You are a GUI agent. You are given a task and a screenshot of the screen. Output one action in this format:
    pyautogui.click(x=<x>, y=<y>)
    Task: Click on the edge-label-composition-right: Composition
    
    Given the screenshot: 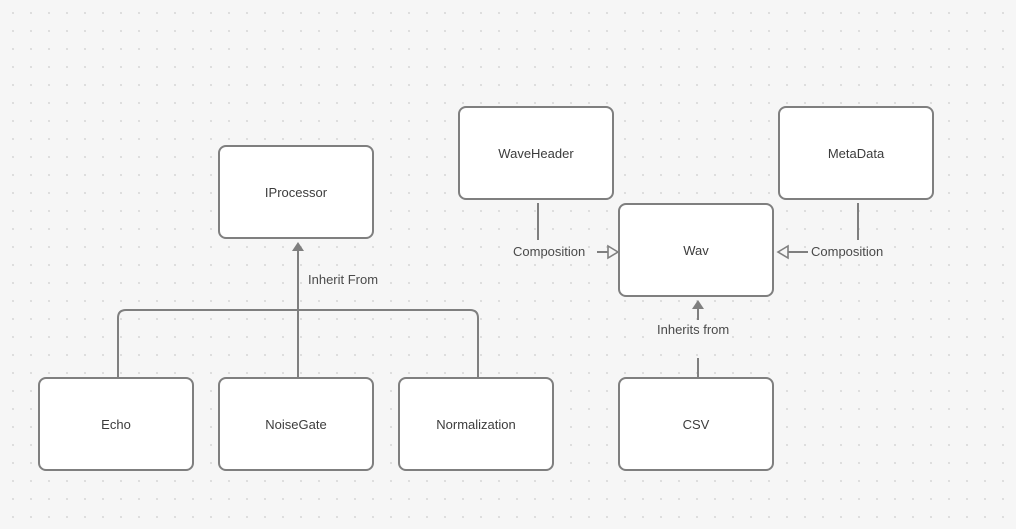 What is the action you would take?
    pyautogui.click(x=847, y=252)
    